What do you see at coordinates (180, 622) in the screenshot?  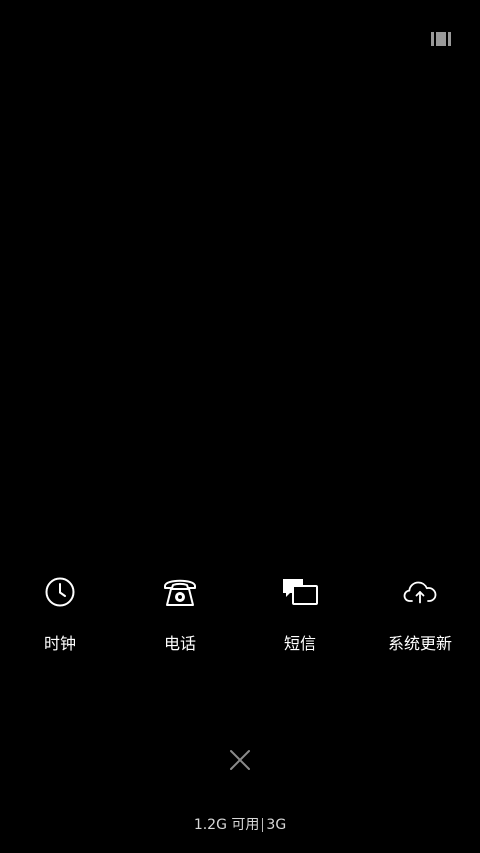 I see `app-phone: 电话` at bounding box center [180, 622].